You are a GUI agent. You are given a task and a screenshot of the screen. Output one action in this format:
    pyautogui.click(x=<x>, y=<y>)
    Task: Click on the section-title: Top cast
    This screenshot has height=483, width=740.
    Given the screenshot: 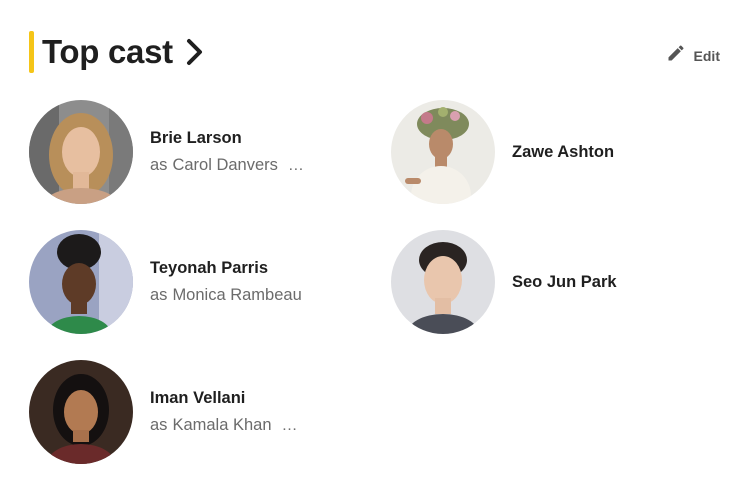 What is the action you would take?
    pyautogui.click(x=107, y=52)
    